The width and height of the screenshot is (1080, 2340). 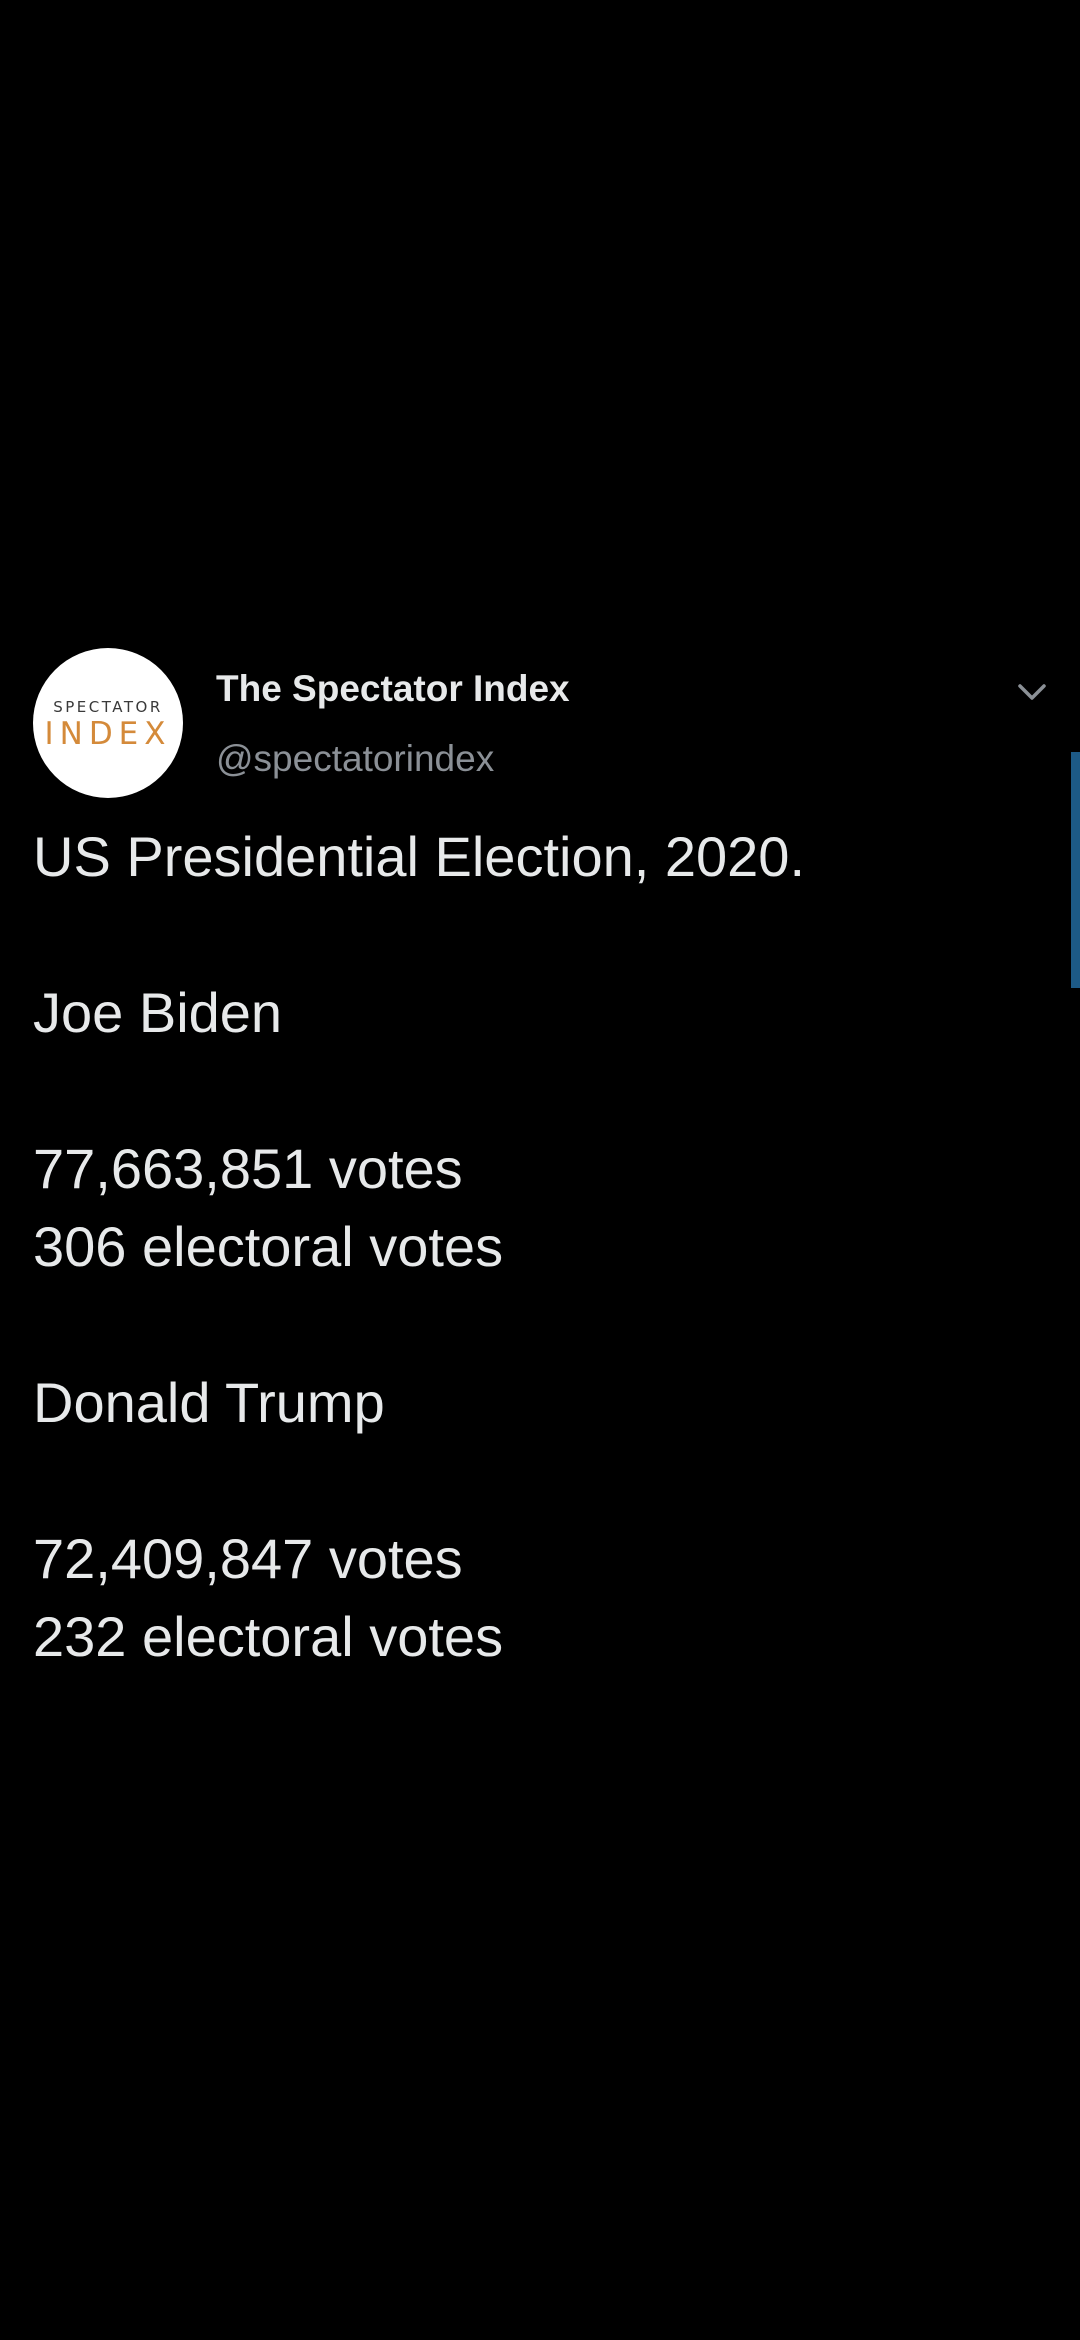 I want to click on candidate-electoral-votes: 232 electoral votes, so click(x=268, y=1636).